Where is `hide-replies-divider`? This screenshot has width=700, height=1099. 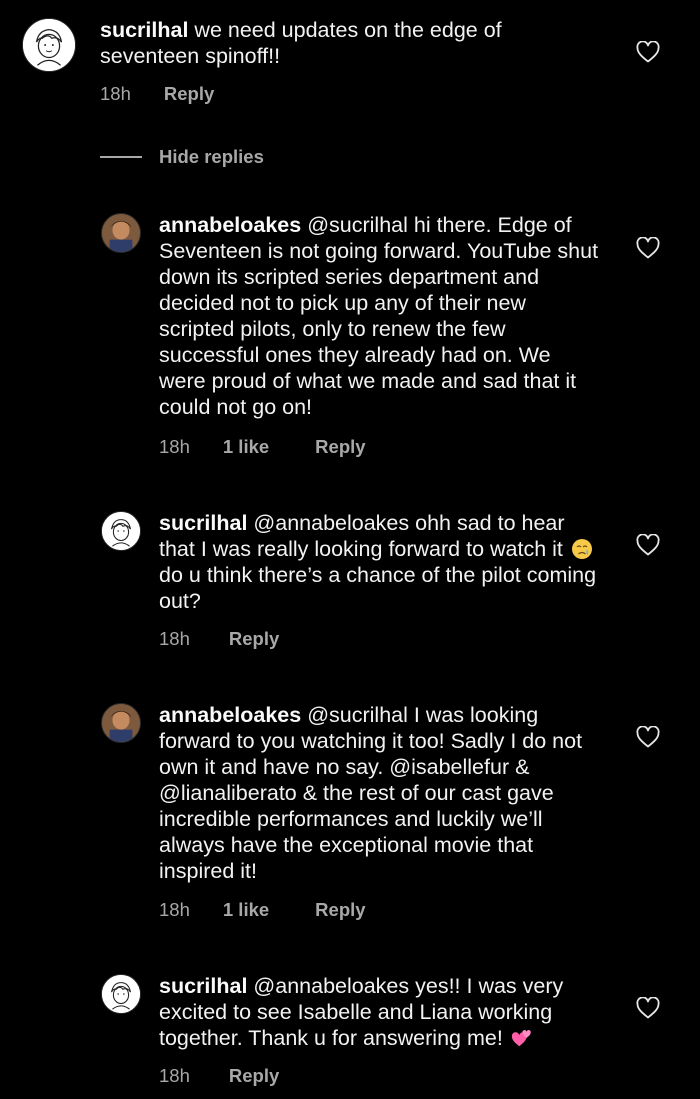
hide-replies-divider is located at coordinates (121, 157).